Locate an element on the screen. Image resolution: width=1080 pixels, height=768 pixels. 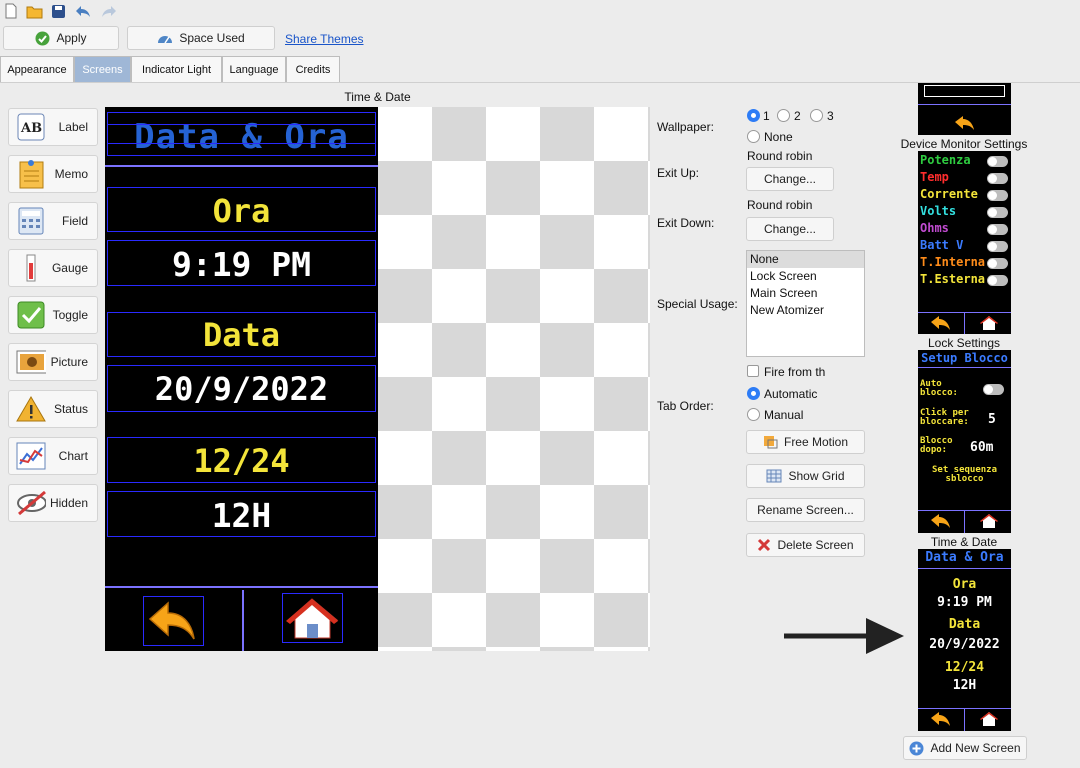
special-option-atomizer: New Atomizer is located at coordinates (805, 310).